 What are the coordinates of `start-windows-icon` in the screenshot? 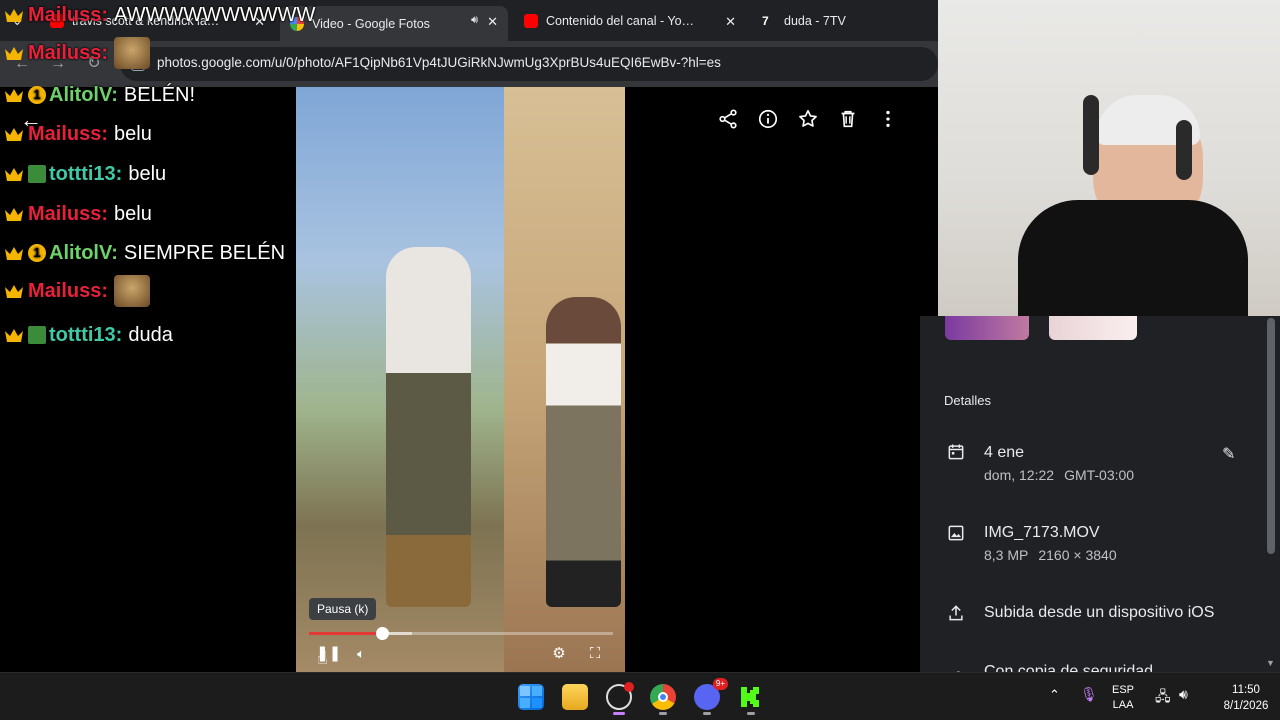 It's located at (531, 697).